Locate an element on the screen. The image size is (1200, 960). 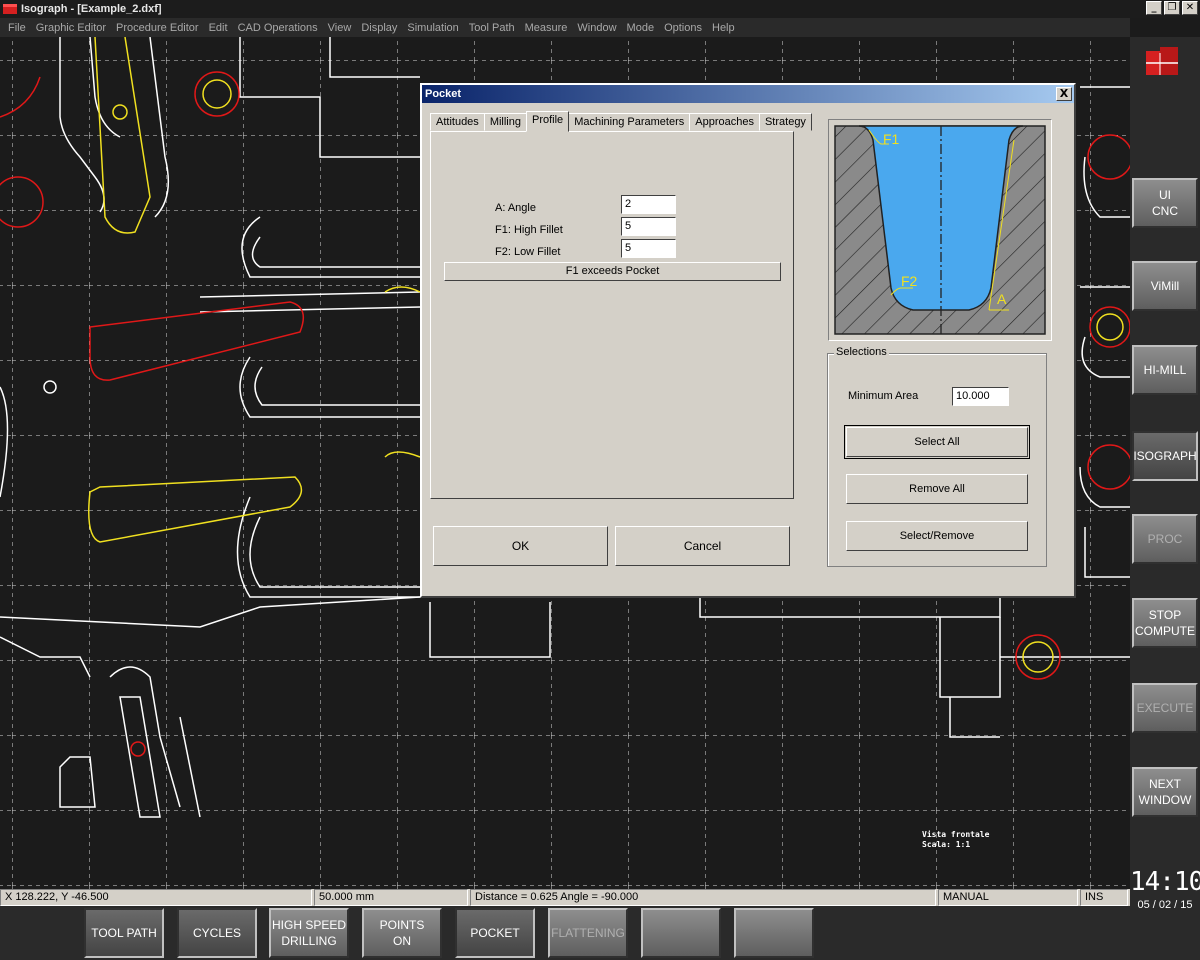
dialog-title-bar: Pocket X is located at coordinates (748, 94).